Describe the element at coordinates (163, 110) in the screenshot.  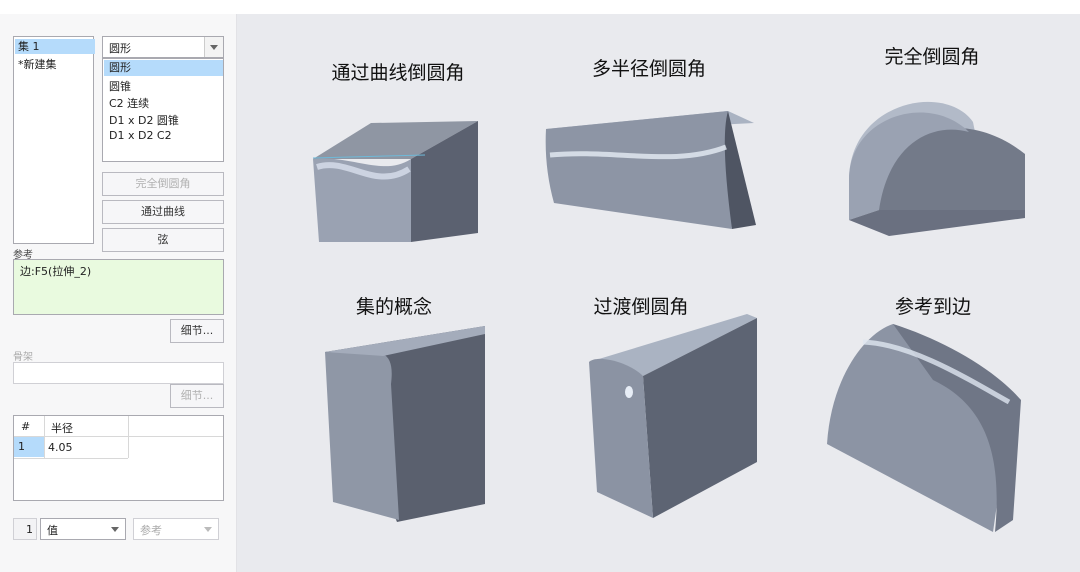
I see `shape-dropdown-list: 圆形 圆锥 C2 连续 D1 x D2 圆锥 D1 x D2 C2` at that location.